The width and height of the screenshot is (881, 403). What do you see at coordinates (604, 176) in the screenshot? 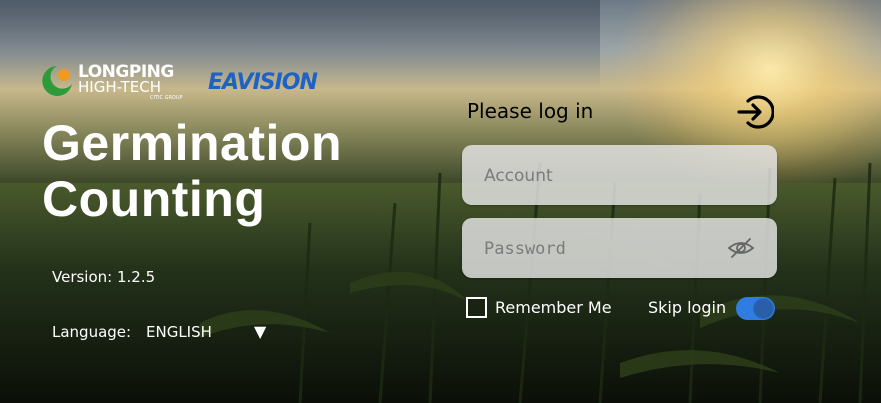
I see `account-input` at bounding box center [604, 176].